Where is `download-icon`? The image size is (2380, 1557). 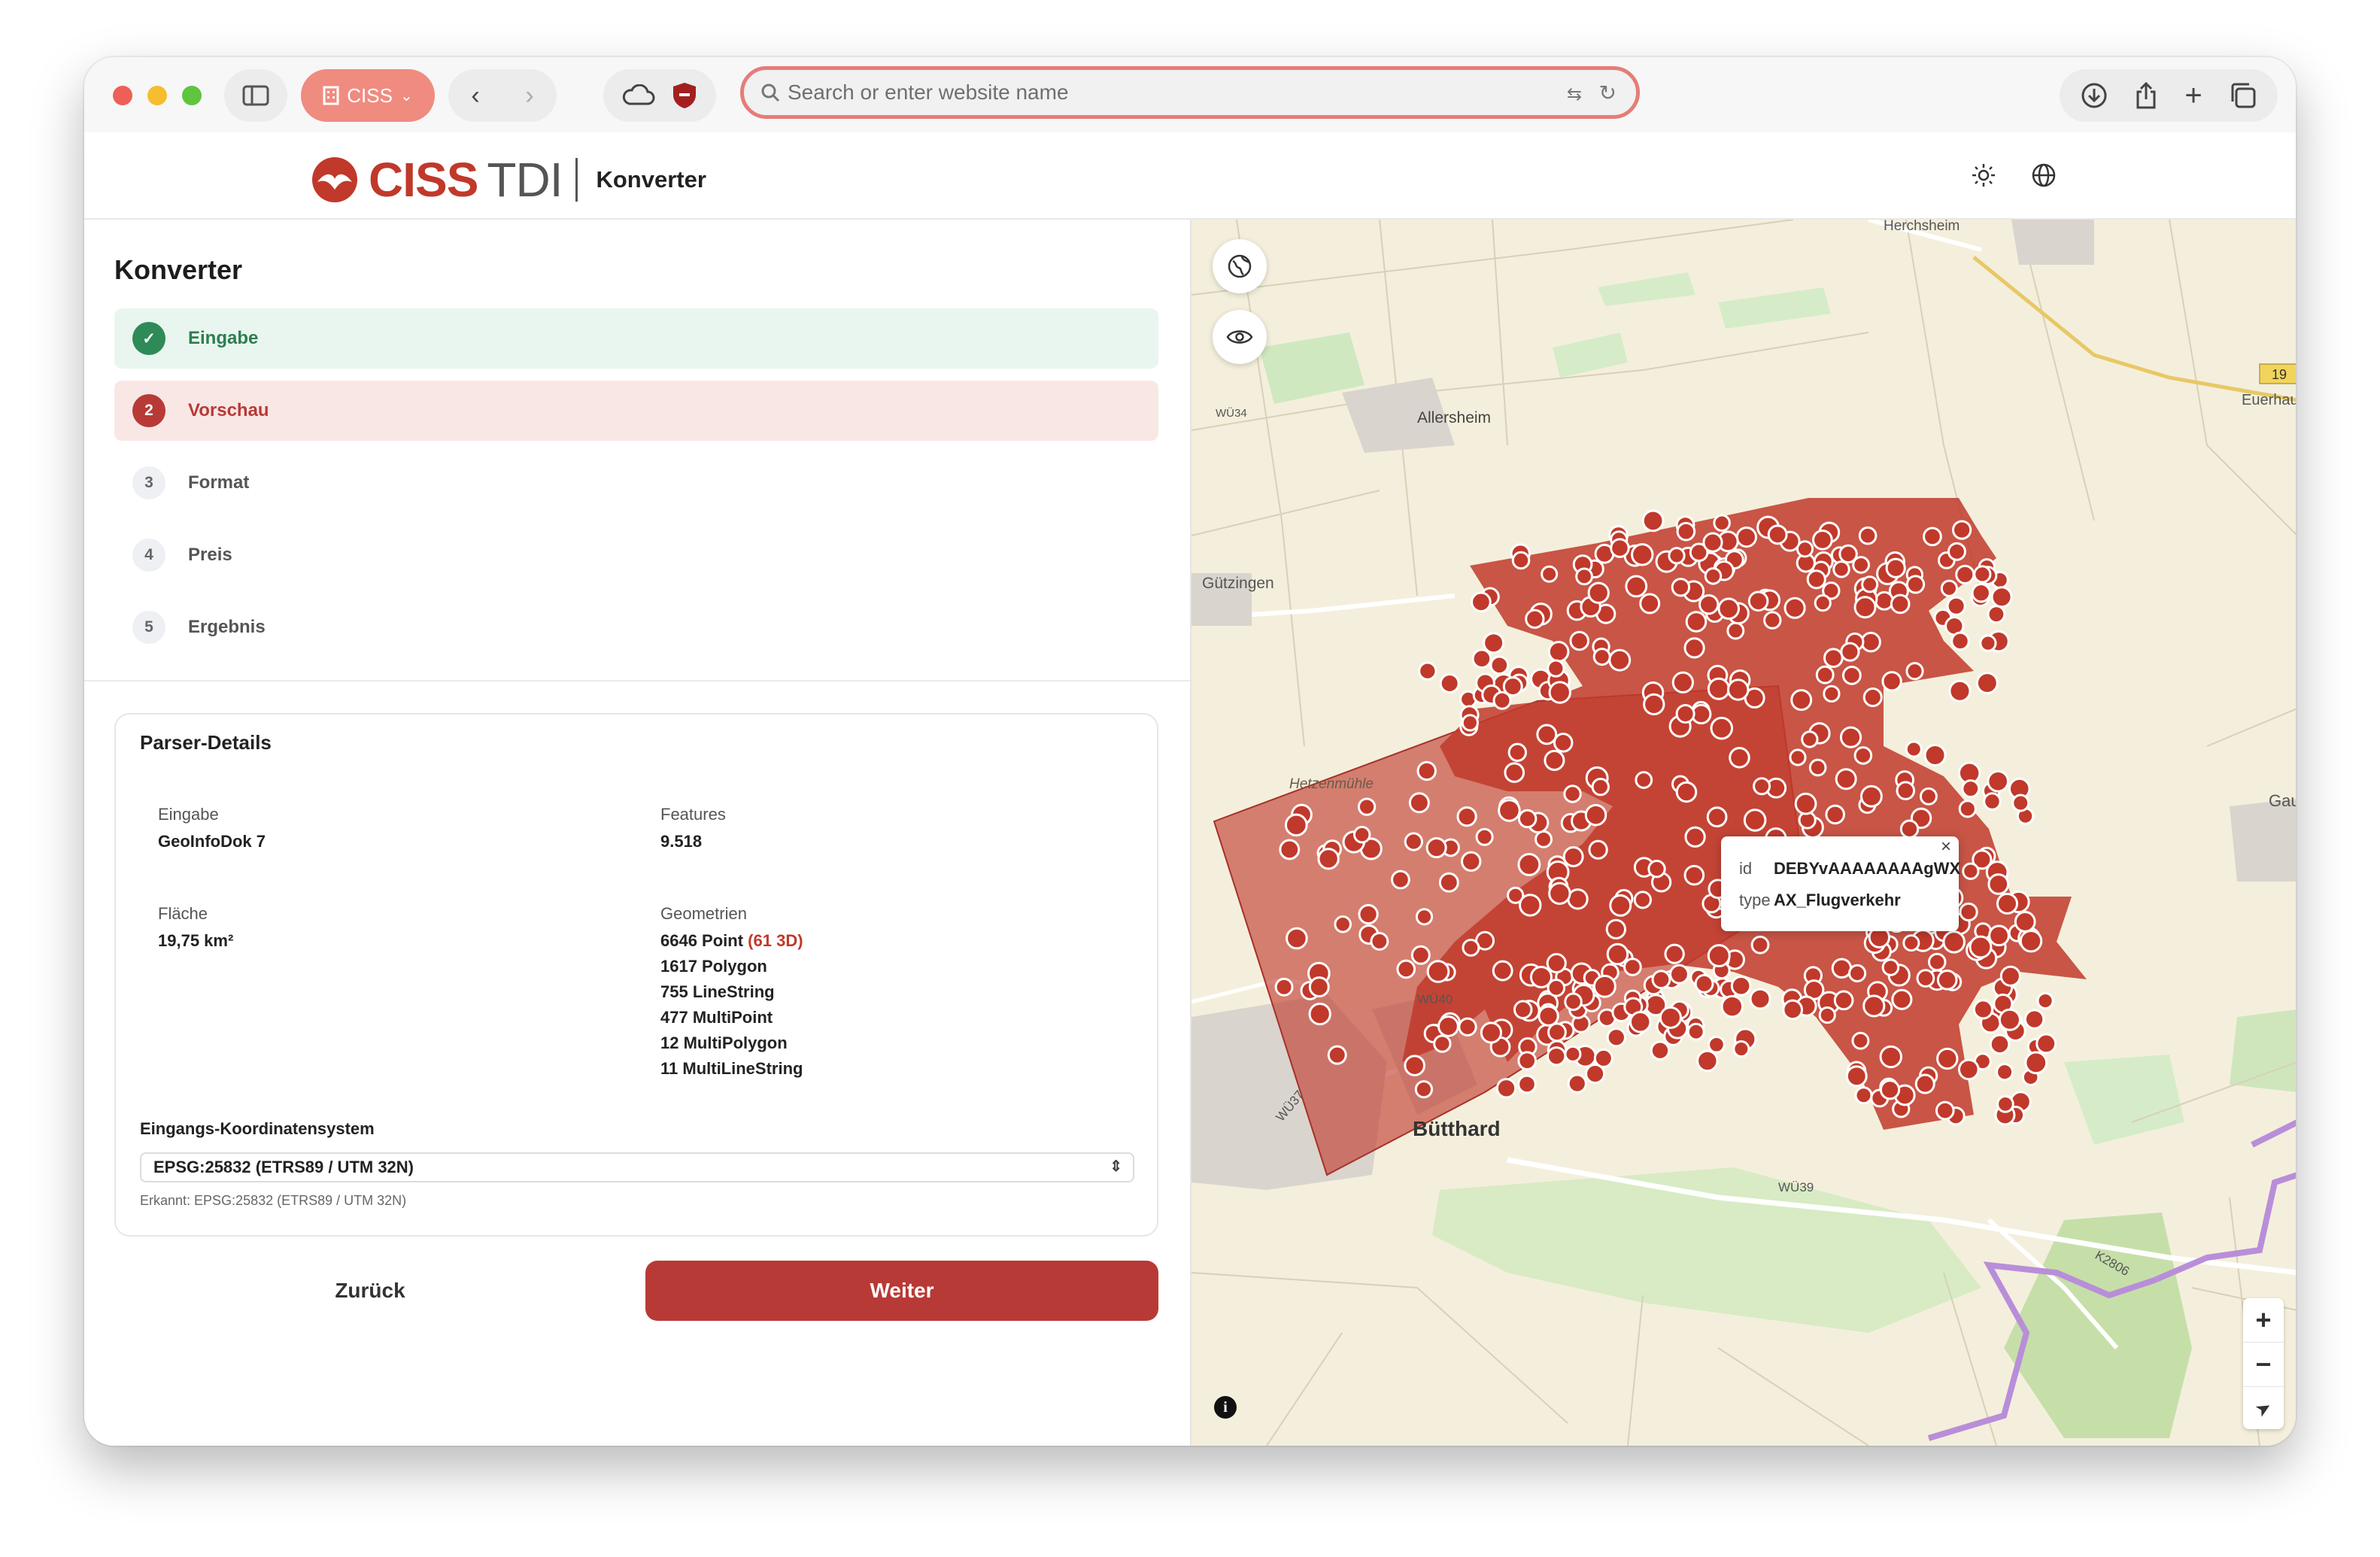 download-icon is located at coordinates (2094, 95).